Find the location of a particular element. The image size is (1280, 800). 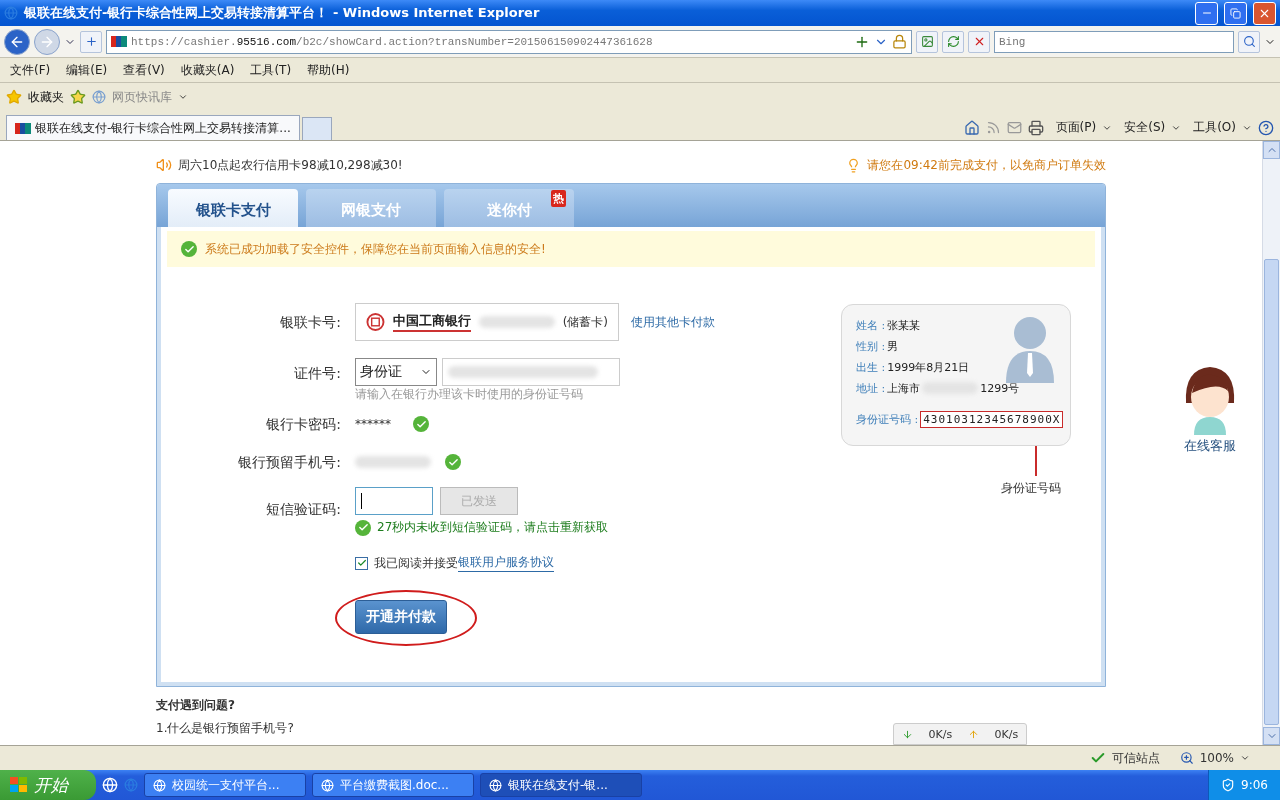

download-arrow-icon is located at coordinates (907, 734).